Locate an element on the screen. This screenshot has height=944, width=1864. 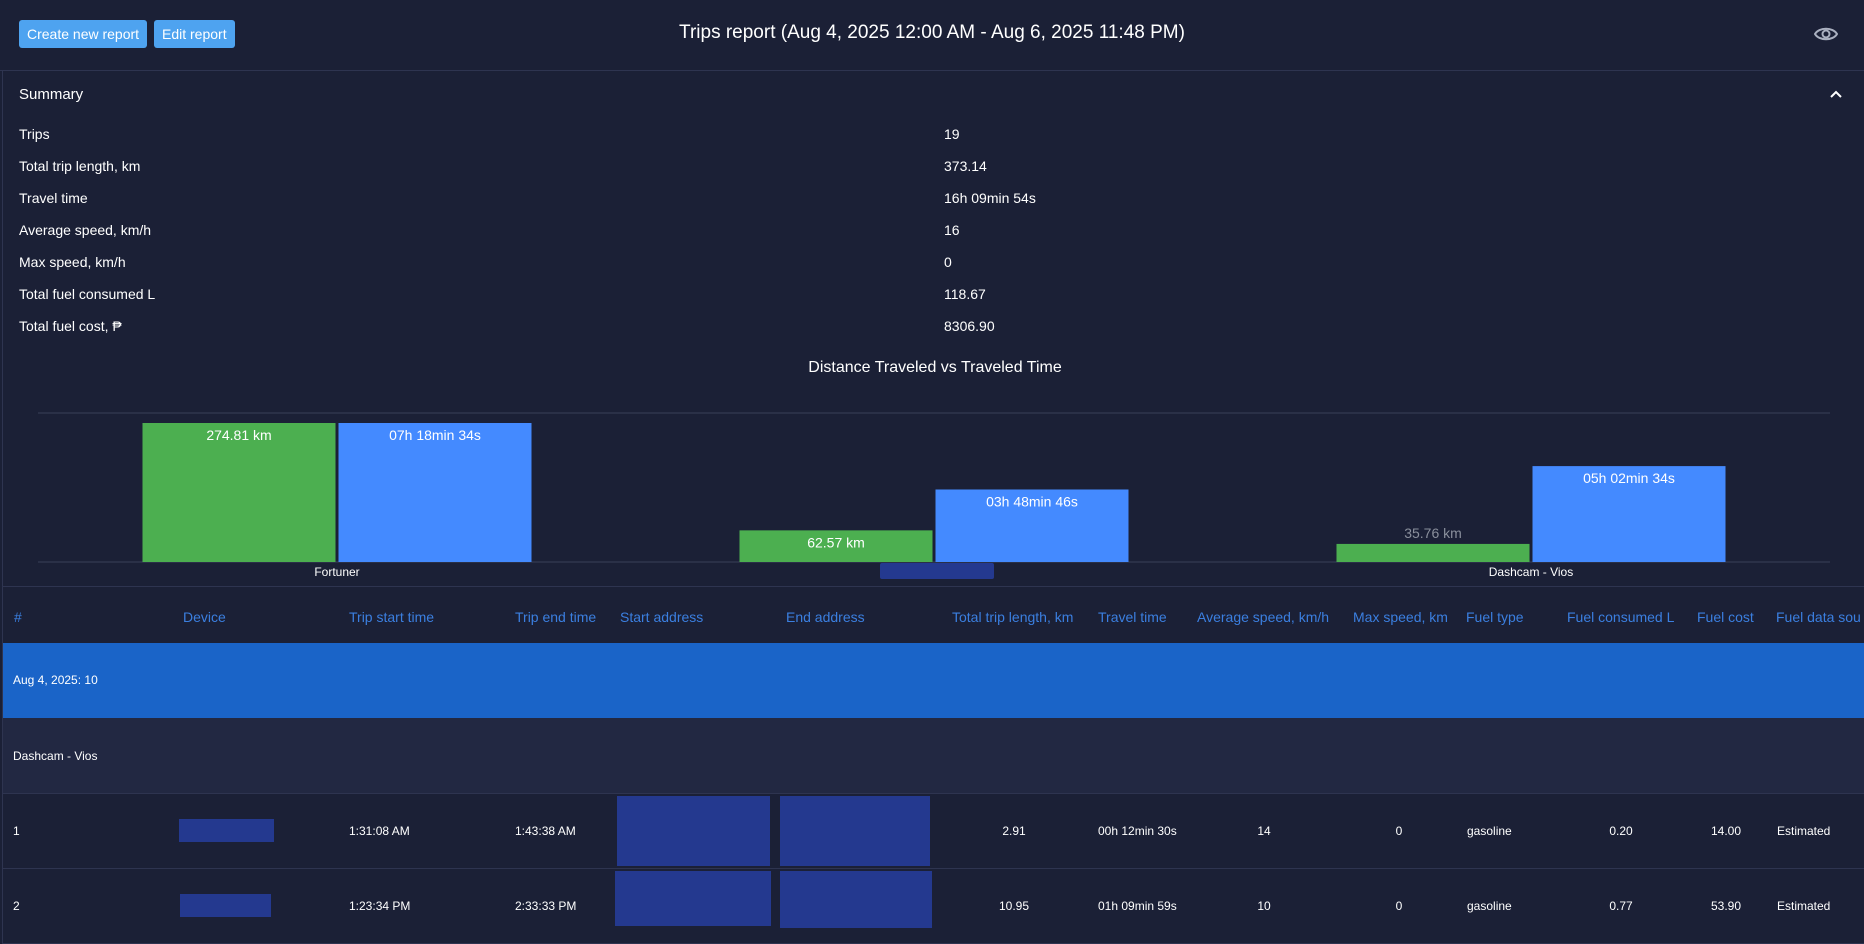
cell-time: 00h 12min 30s is located at coordinates (1137, 831).